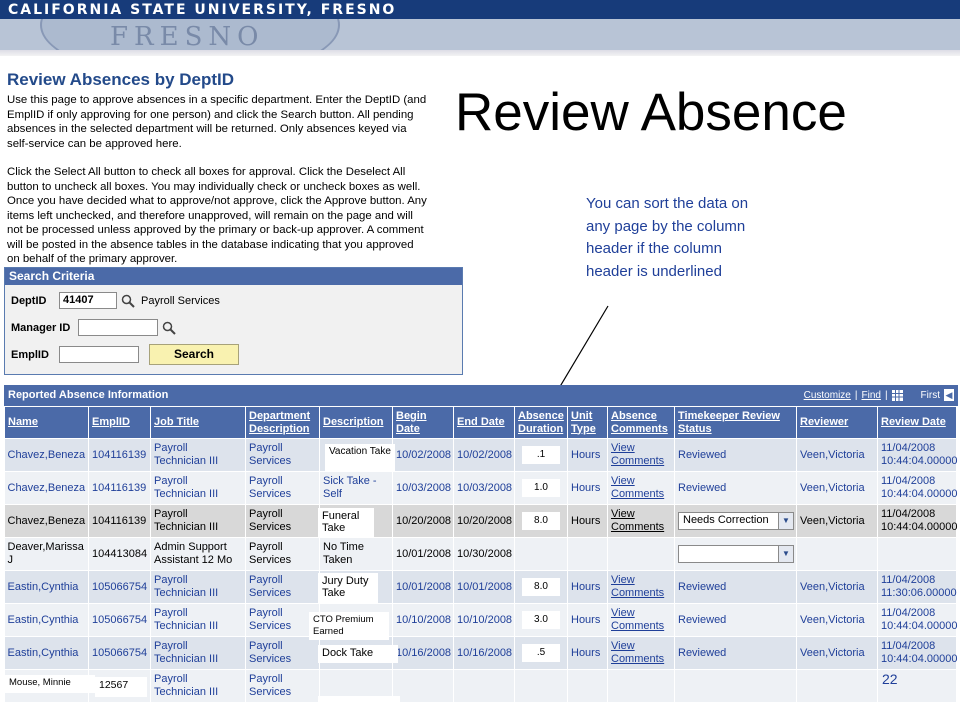 The height and width of the screenshot is (720, 960). What do you see at coordinates (837, 422) in the screenshot?
I see `col-reviewer: Reviewer` at bounding box center [837, 422].